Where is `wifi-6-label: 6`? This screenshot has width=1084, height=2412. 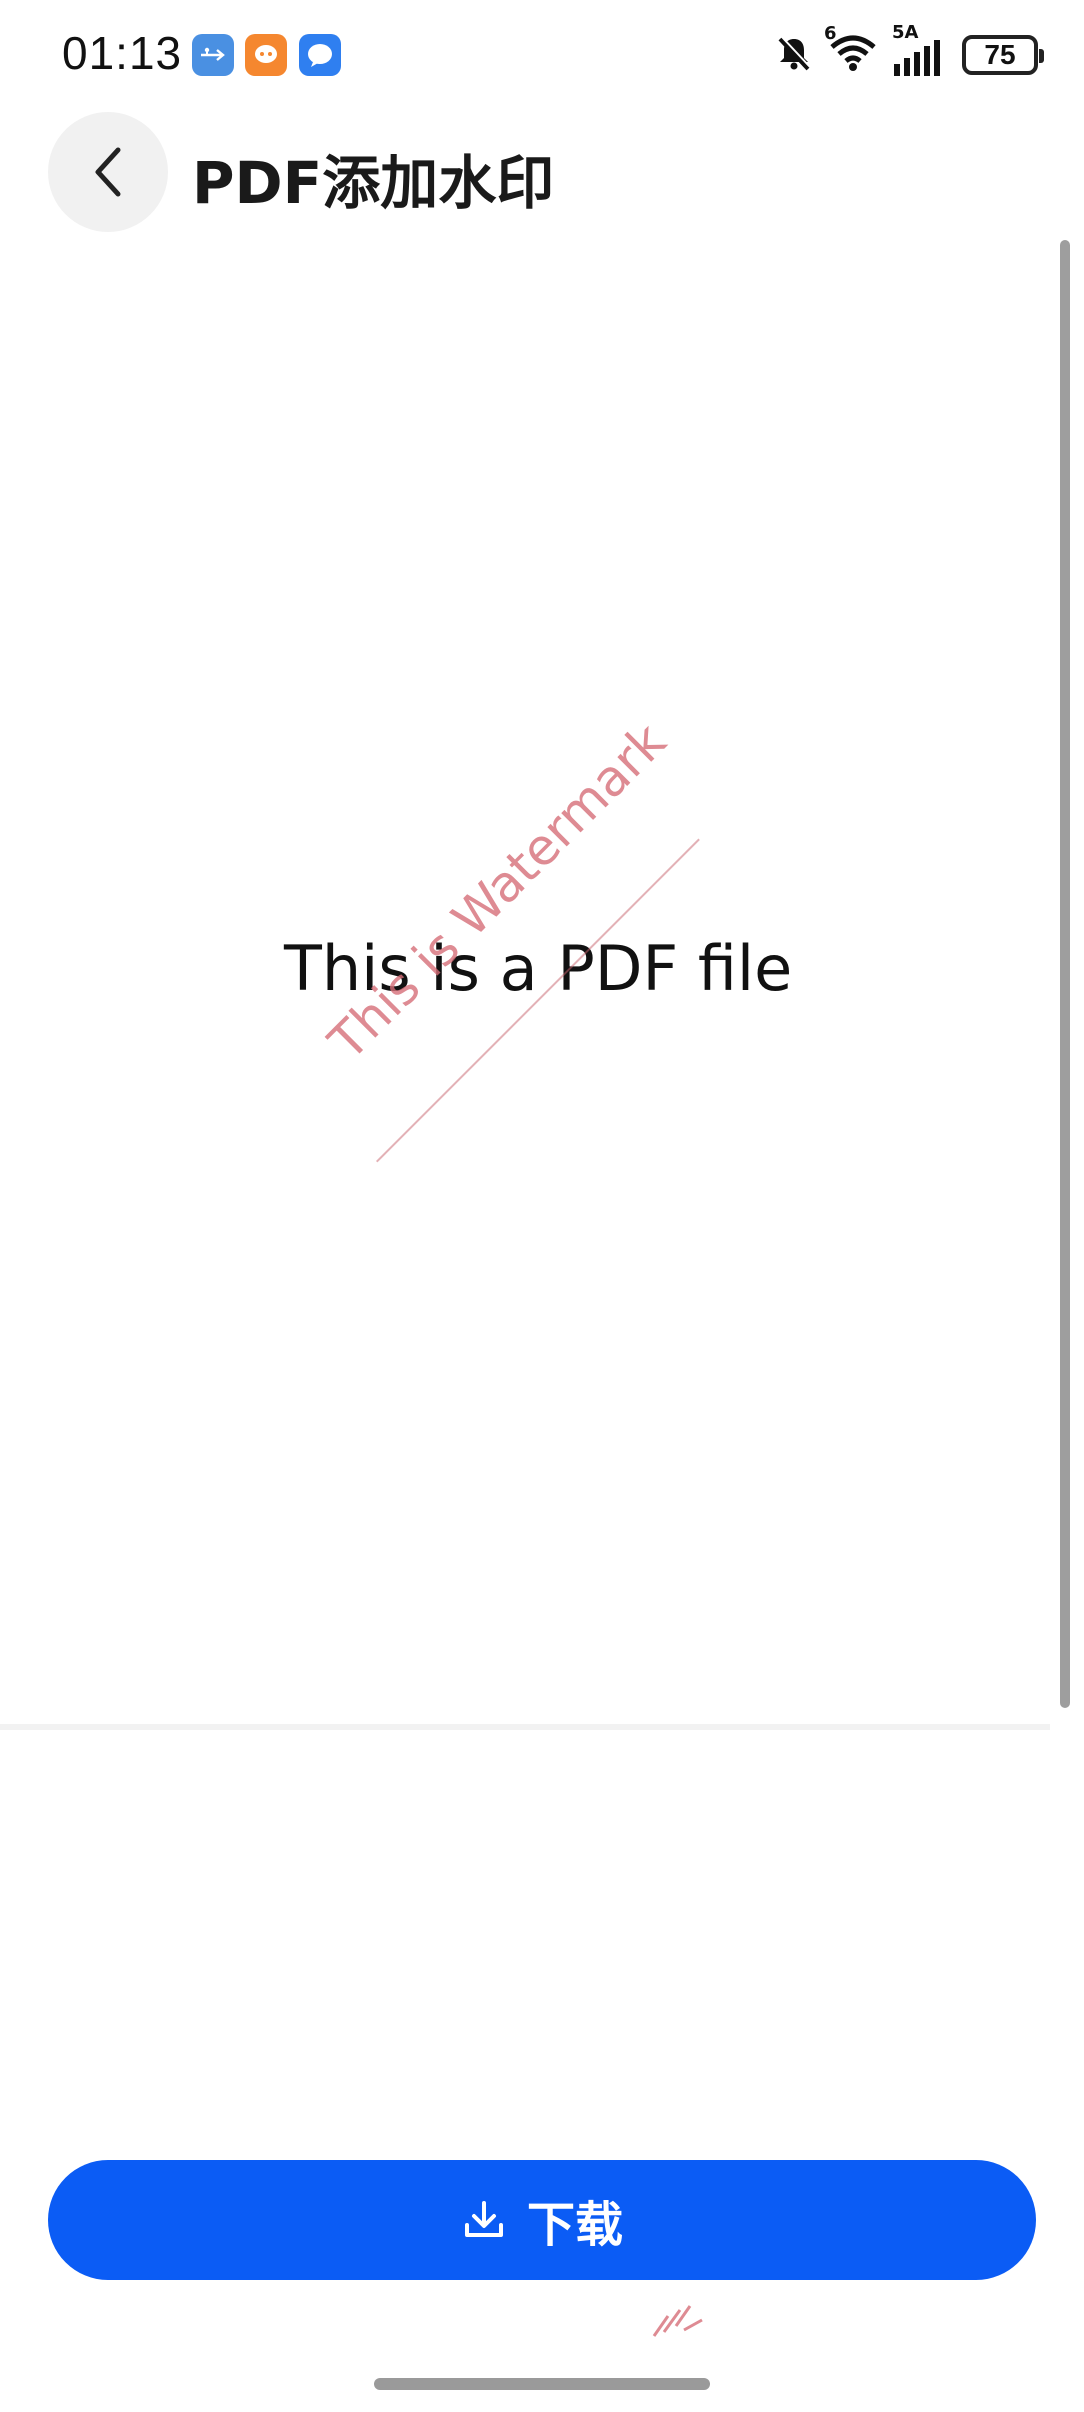
wifi-6-label: 6 is located at coordinates (830, 33).